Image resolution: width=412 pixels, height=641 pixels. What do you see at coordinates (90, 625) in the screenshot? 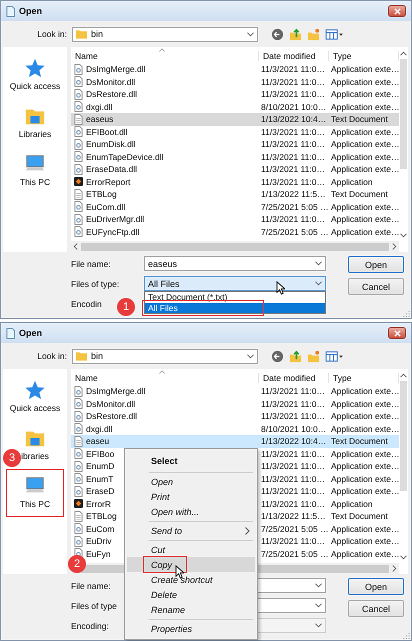
I see `encoding-label: Encoding:` at bounding box center [90, 625].